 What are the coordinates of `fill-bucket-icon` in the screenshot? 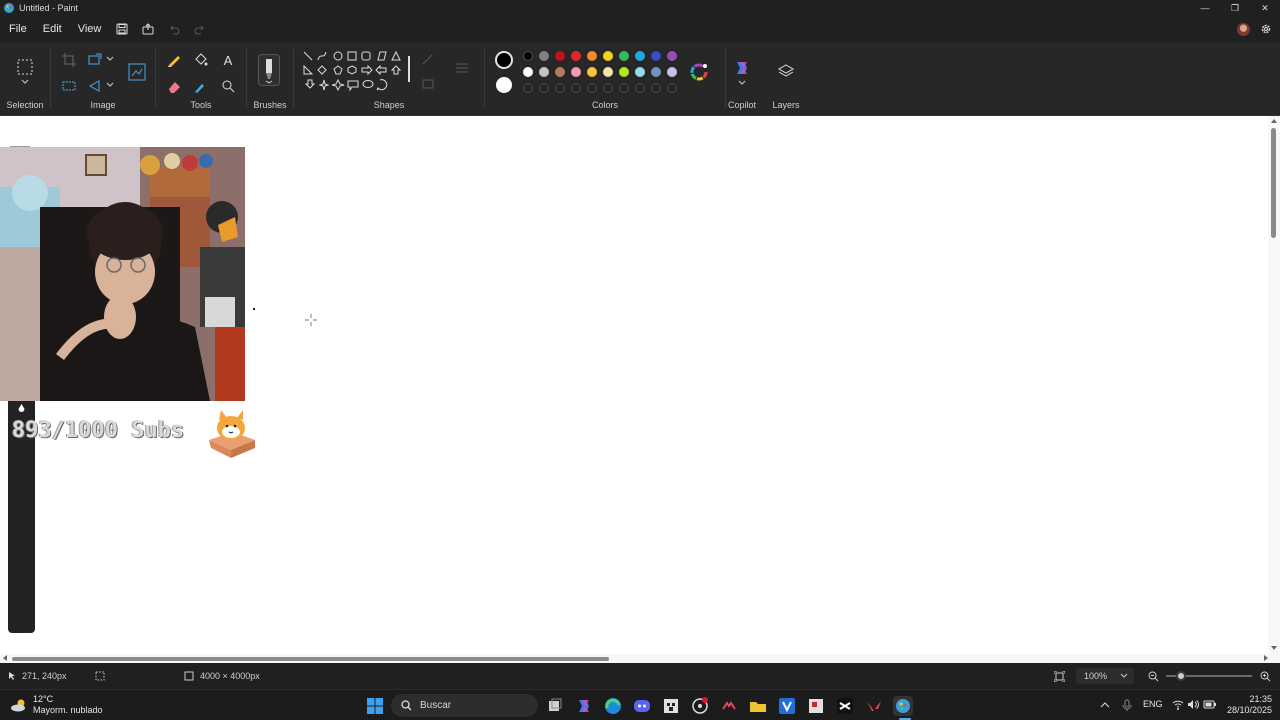 It's located at (200, 60).